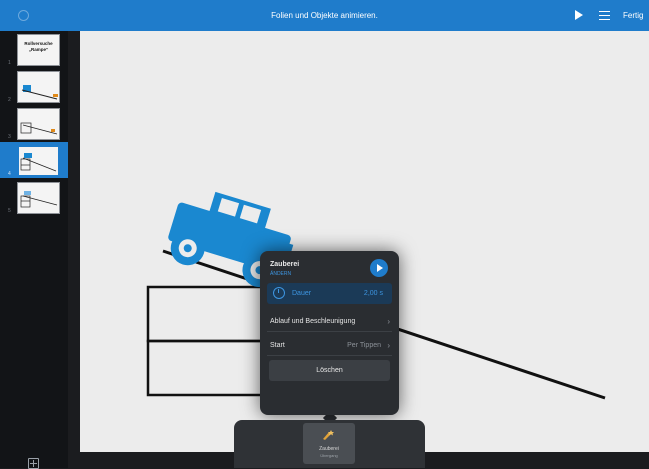  What do you see at coordinates (379, 268) in the screenshot?
I see `preview-play-icon` at bounding box center [379, 268].